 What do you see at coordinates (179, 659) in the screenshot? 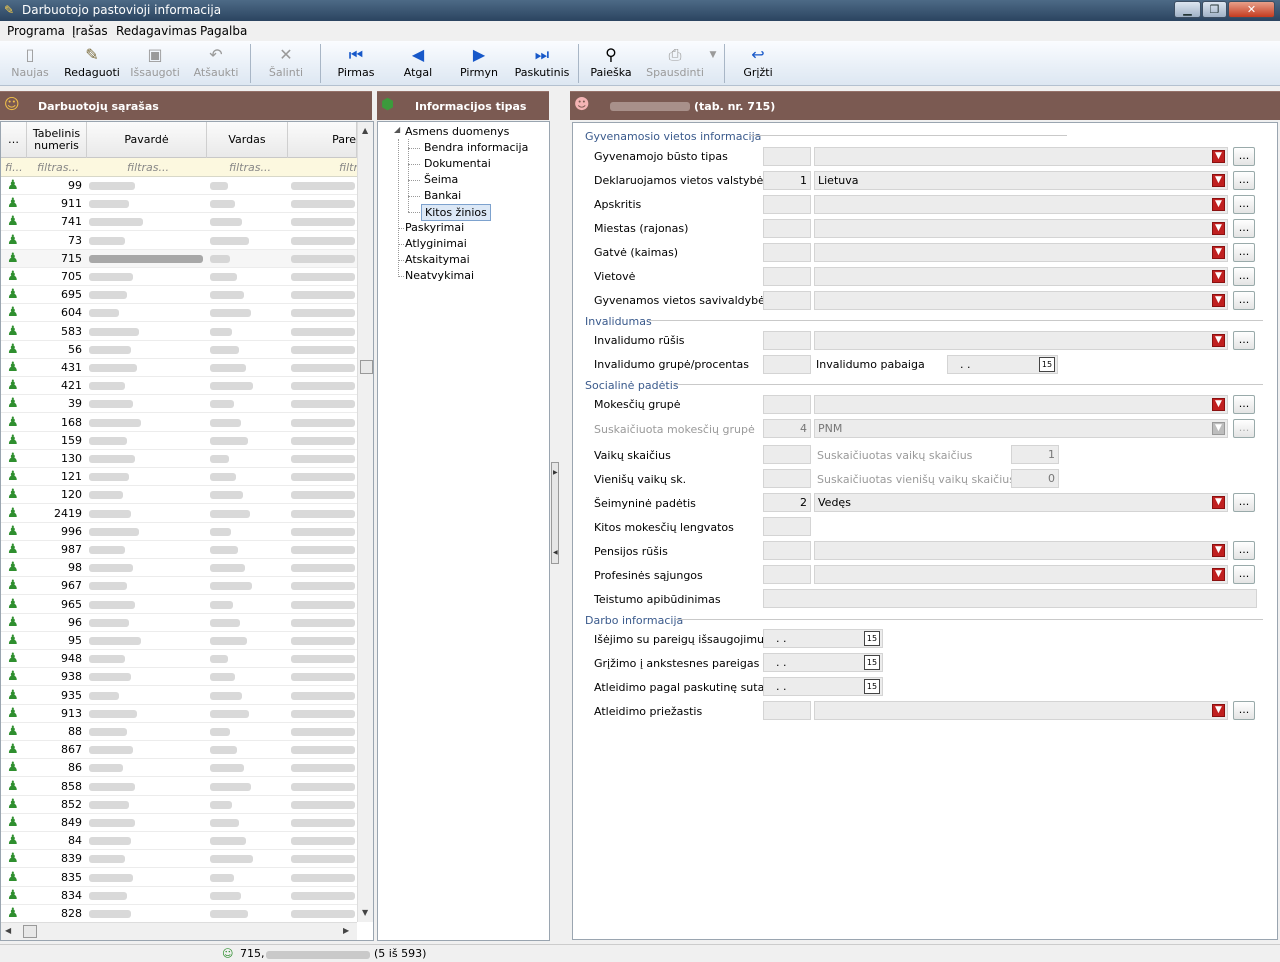
I see `table-row: ♟ 948` at bounding box center [179, 659].